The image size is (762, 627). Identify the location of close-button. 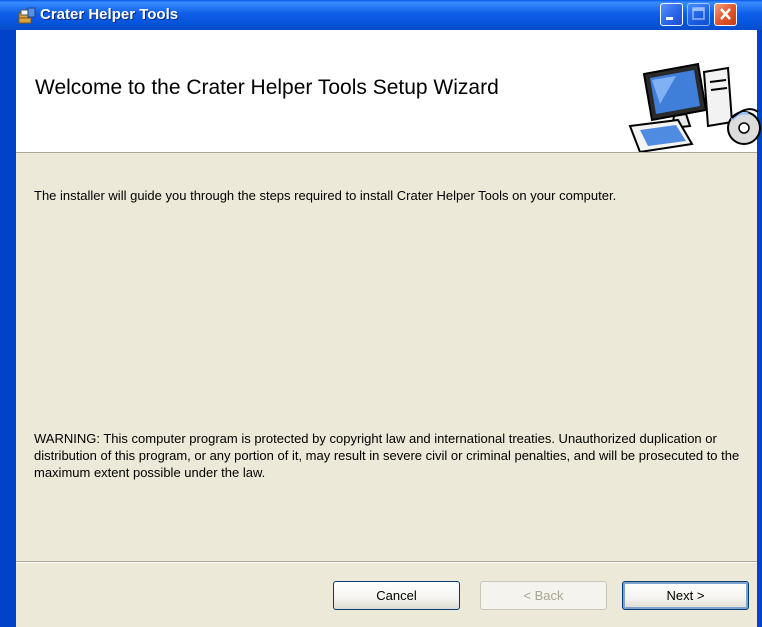
(725, 14).